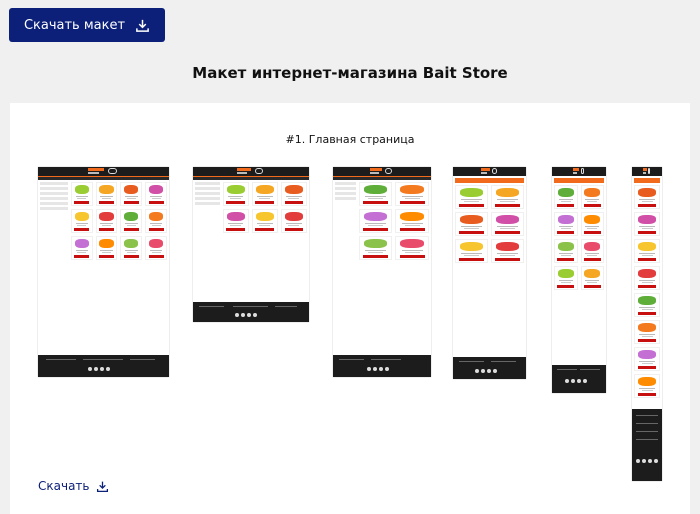 The width and height of the screenshot is (700, 514). What do you see at coordinates (64, 486) in the screenshot?
I see `download-link-label: Скачать` at bounding box center [64, 486].